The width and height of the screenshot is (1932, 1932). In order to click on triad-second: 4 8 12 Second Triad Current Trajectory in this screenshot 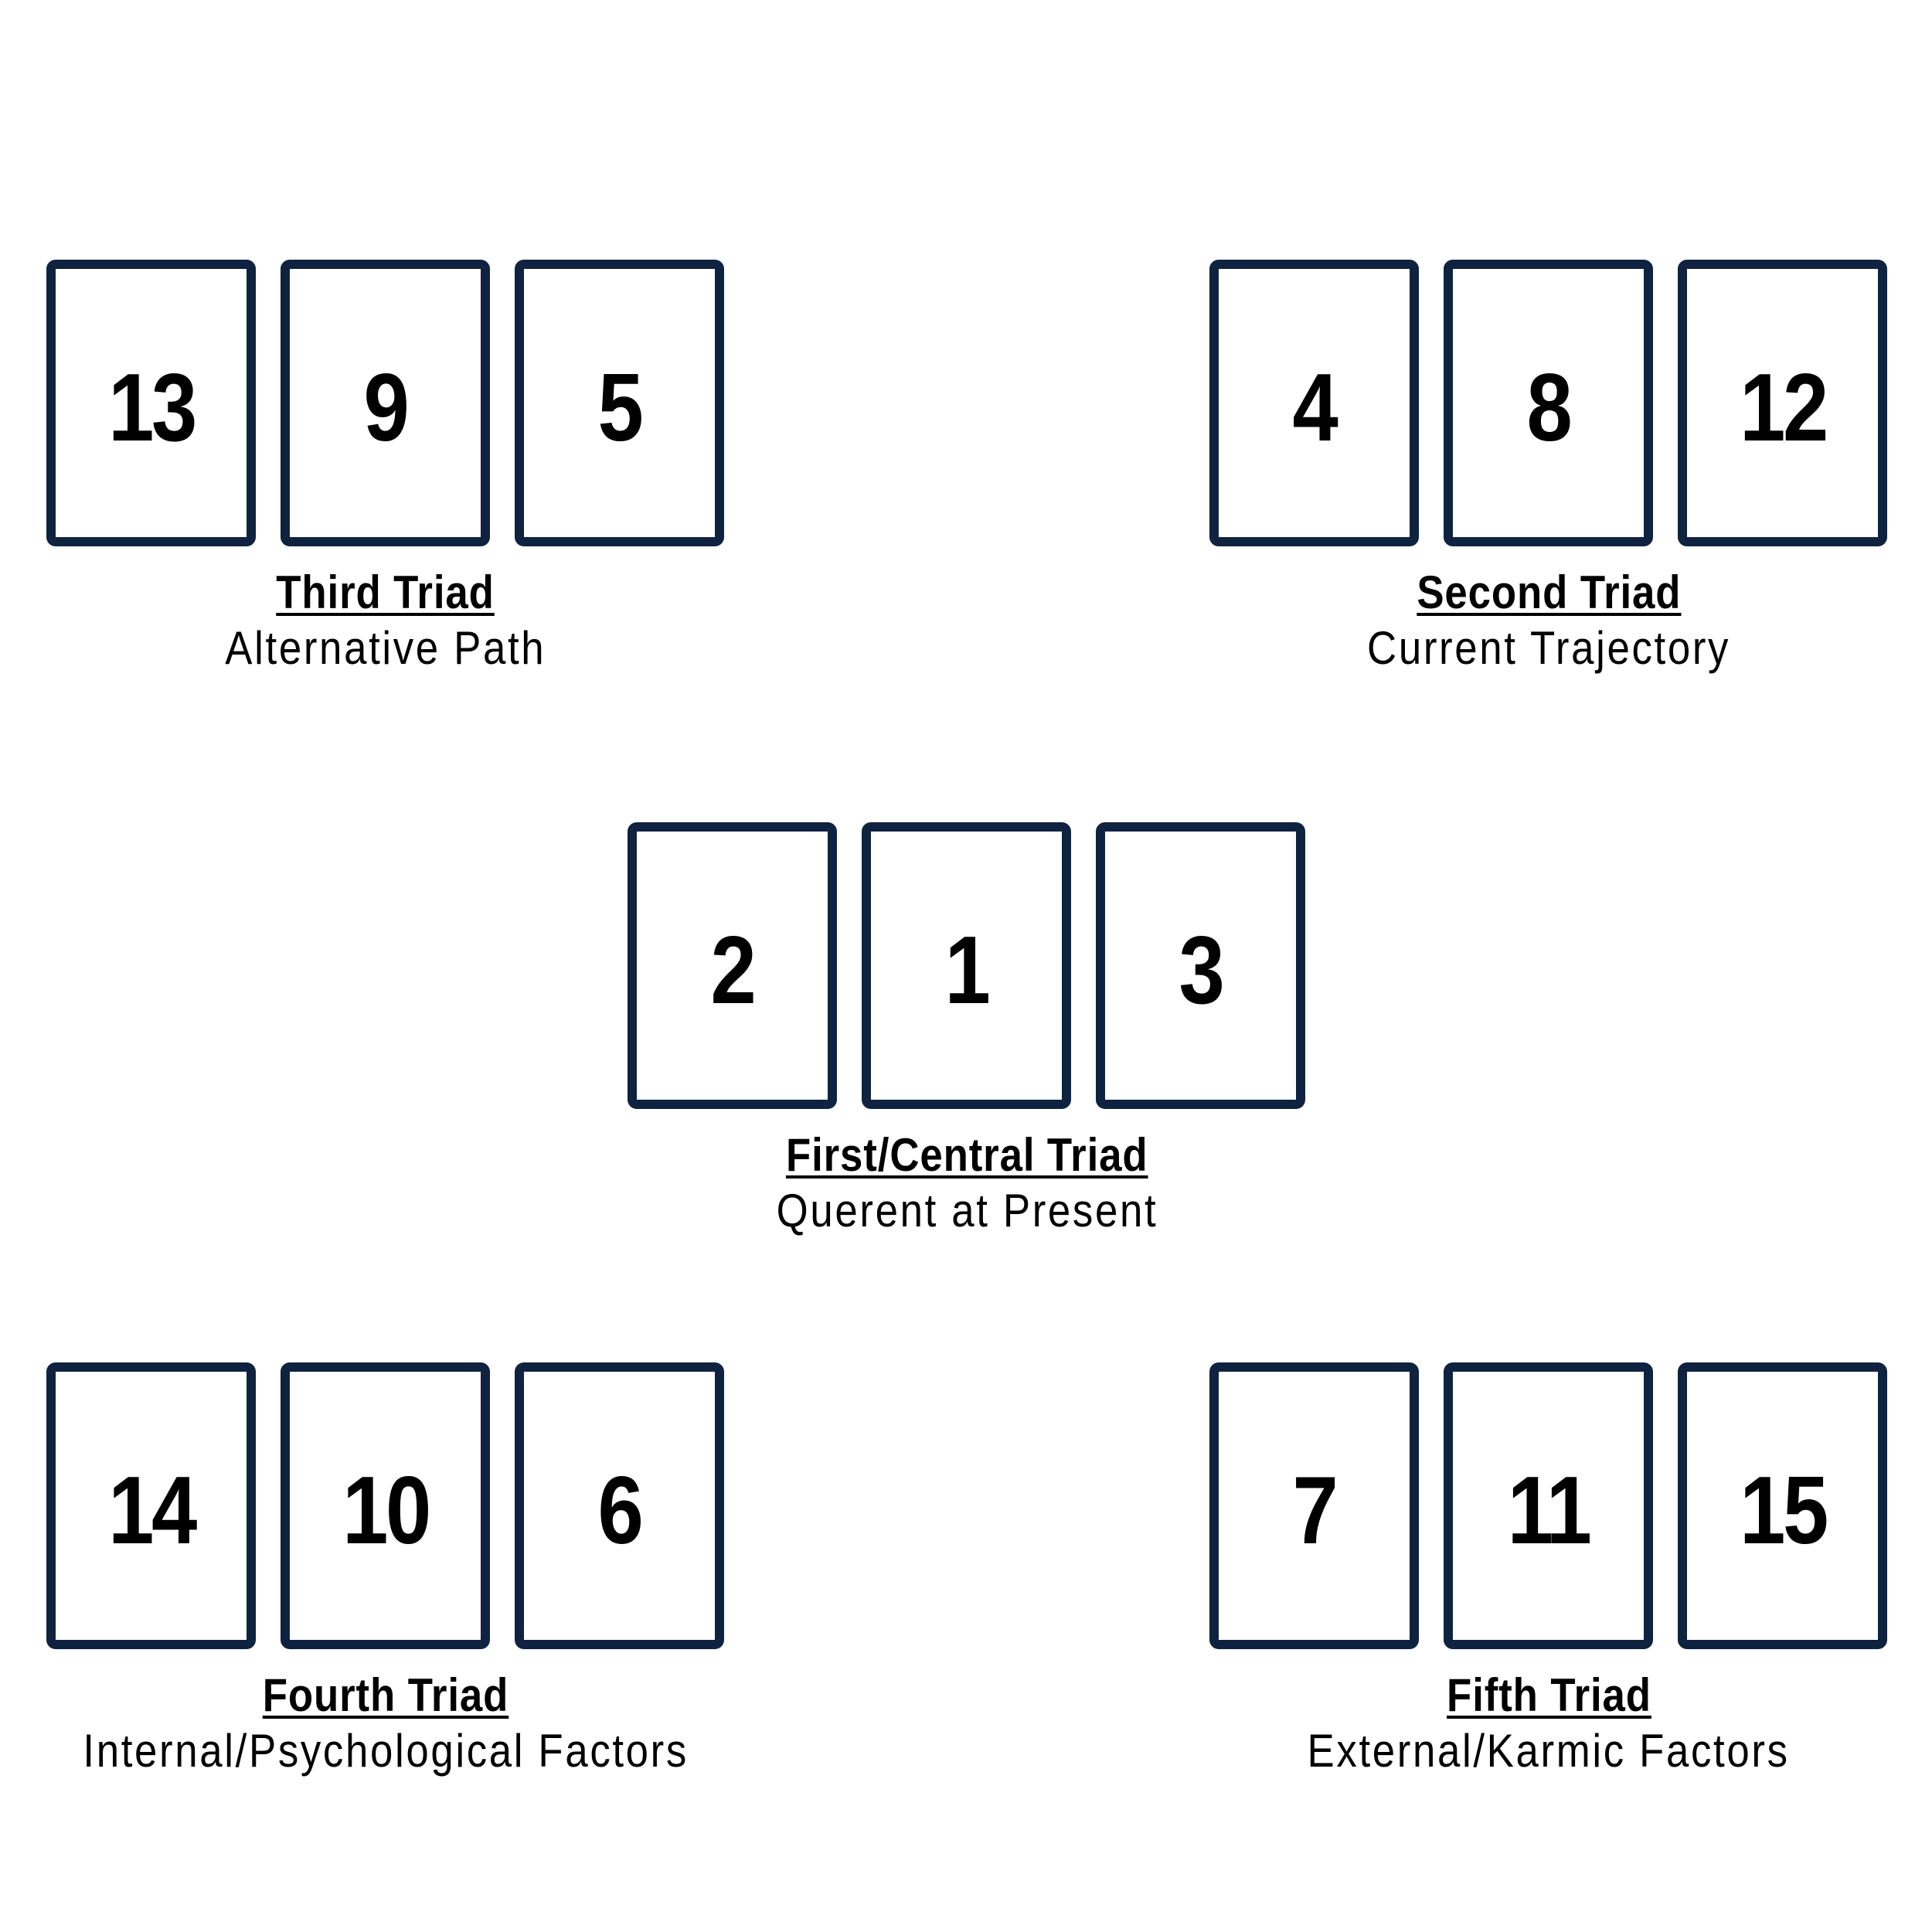, I will do `click(1548, 476)`.